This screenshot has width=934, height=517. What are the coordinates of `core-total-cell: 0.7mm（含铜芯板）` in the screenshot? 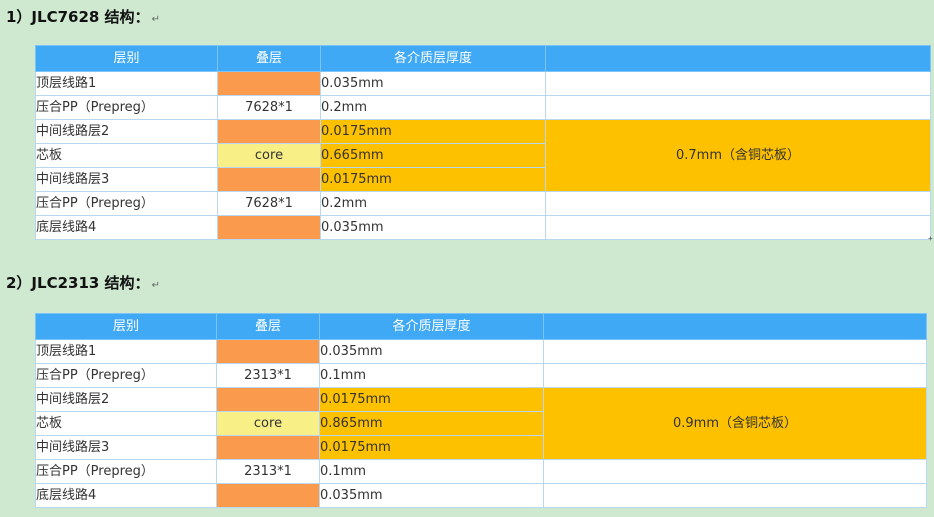 It's located at (738, 155).